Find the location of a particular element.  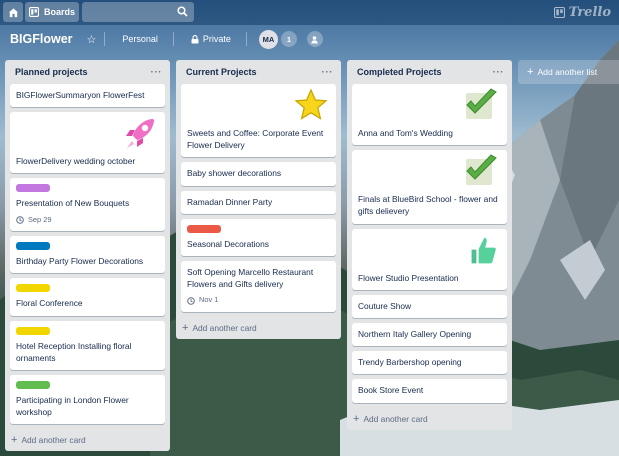

search-icon is located at coordinates (182, 11).